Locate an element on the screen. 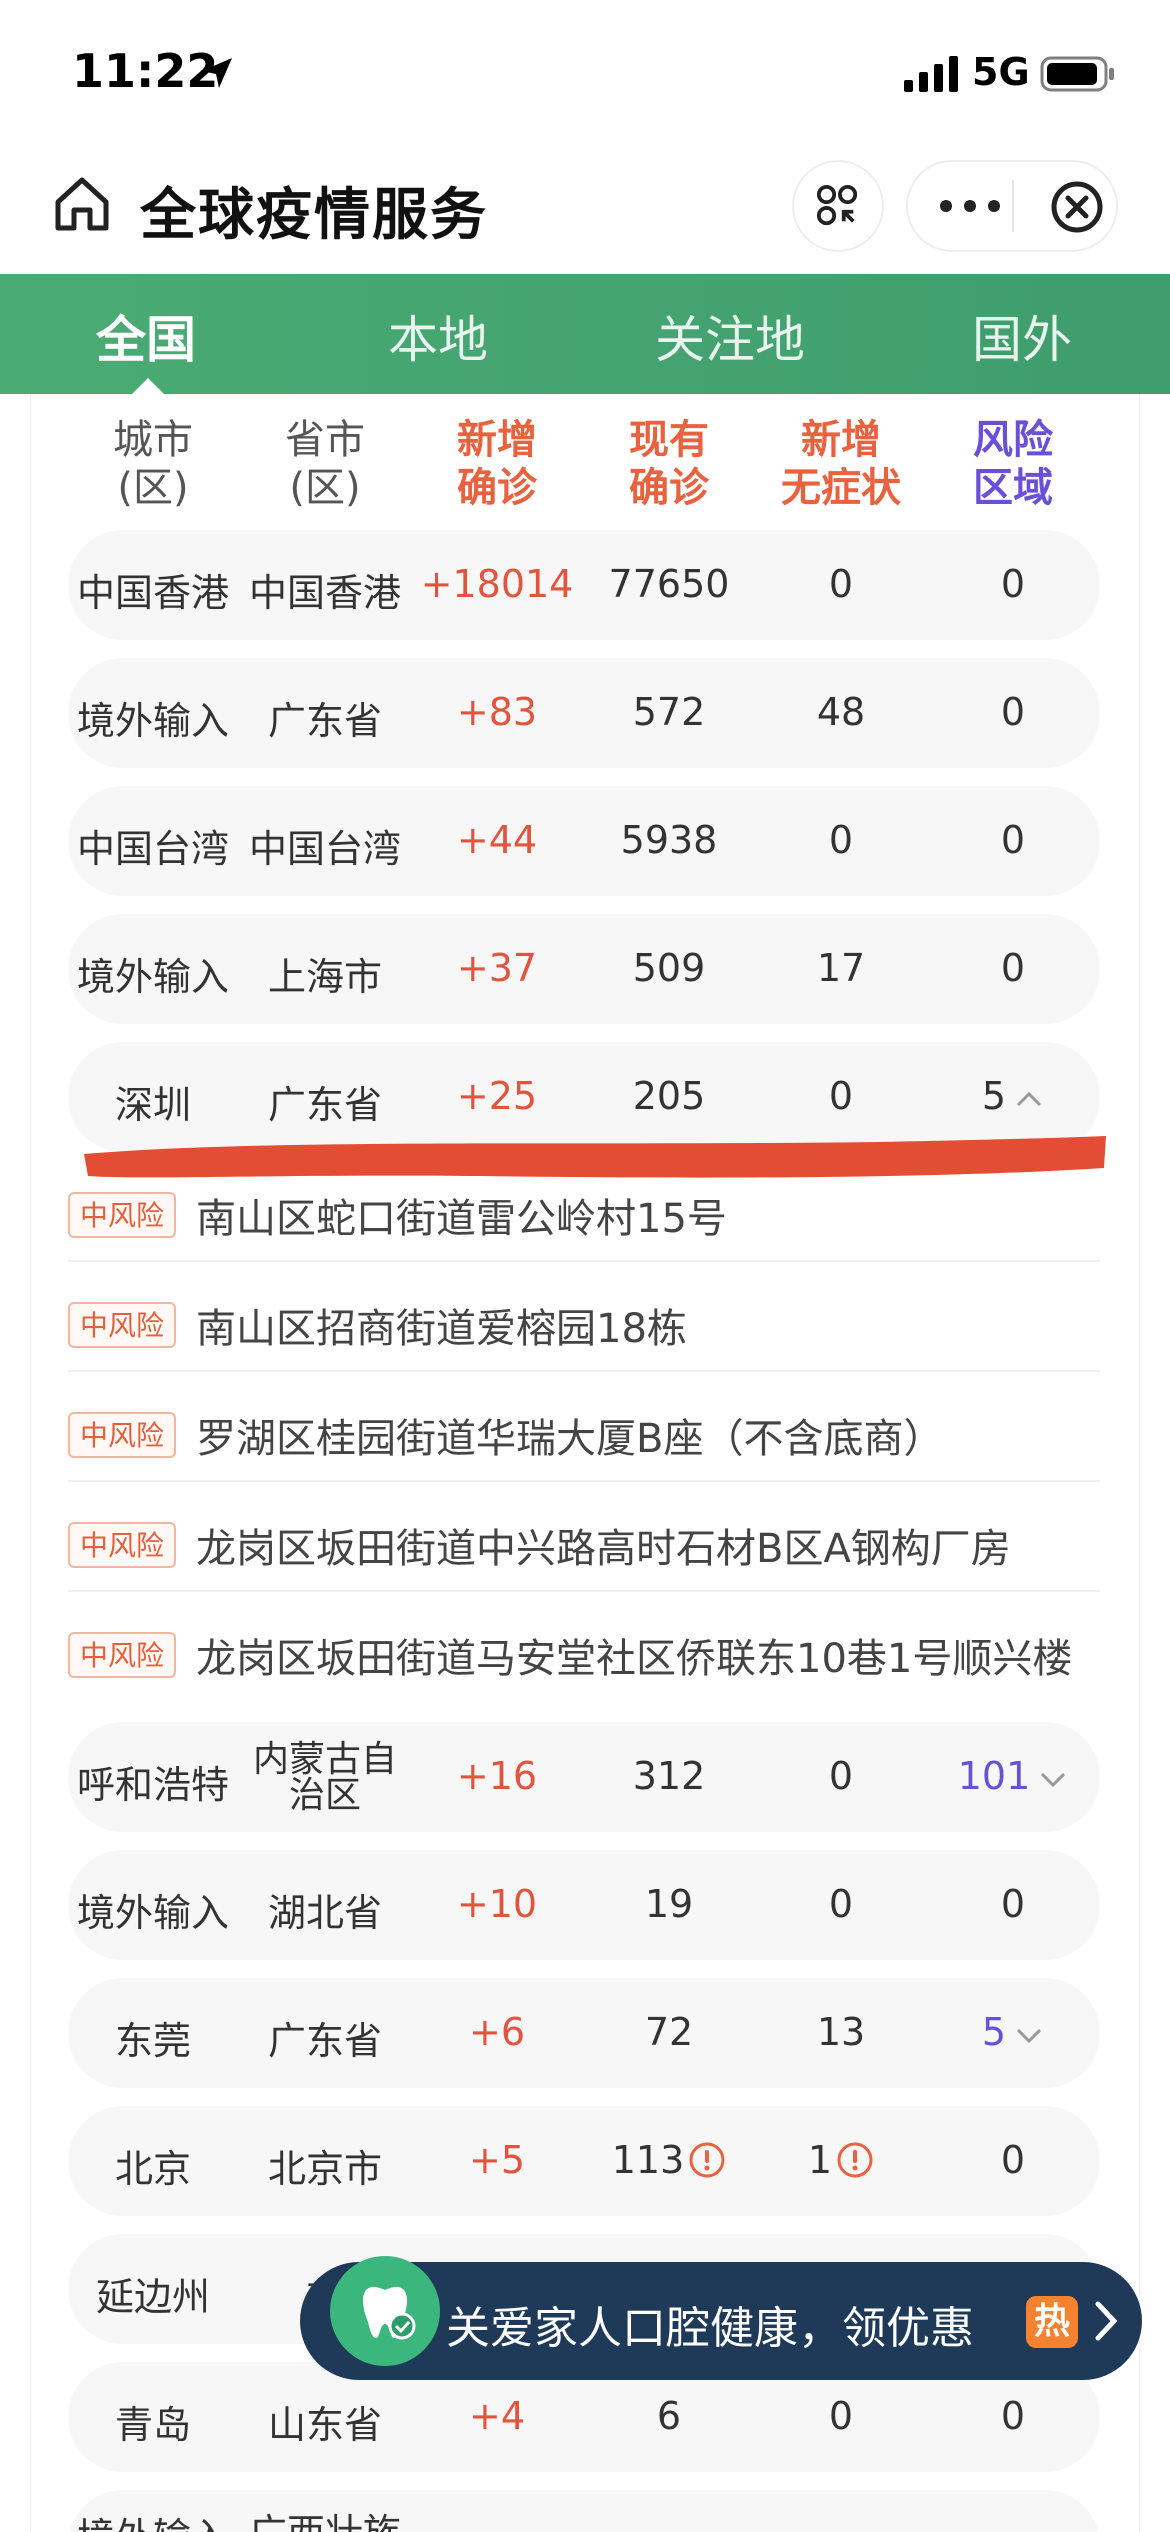 The height and width of the screenshot is (2532, 1170). cell-province: 内蒙古自 治区 is located at coordinates (325, 1778).